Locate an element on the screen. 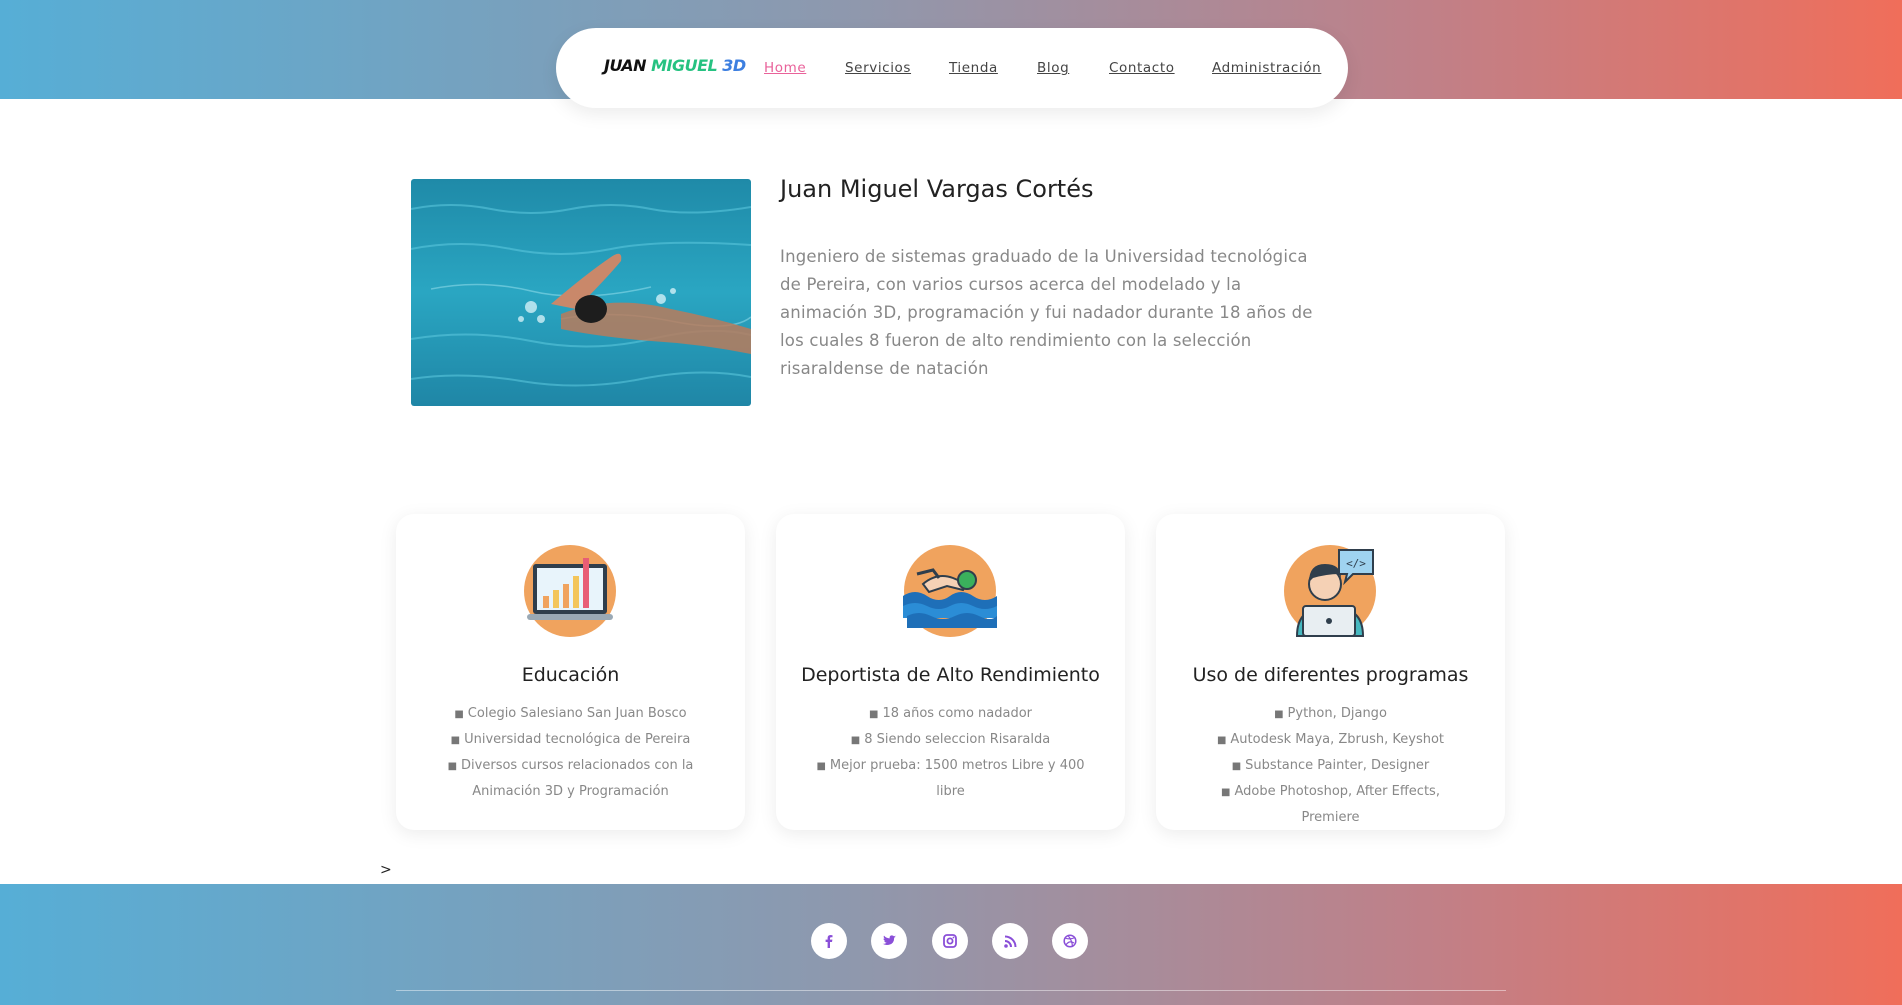  developer-laptop-icon: </> is located at coordinates (1330, 591).